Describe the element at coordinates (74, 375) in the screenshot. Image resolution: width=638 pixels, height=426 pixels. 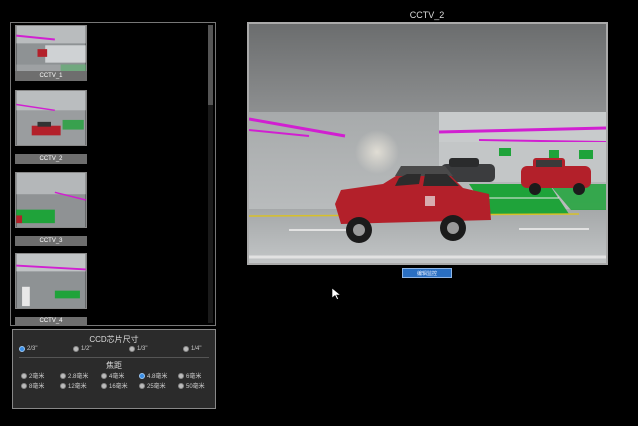
I see `focal-option-2-8mm: 2.8毫米` at that location.